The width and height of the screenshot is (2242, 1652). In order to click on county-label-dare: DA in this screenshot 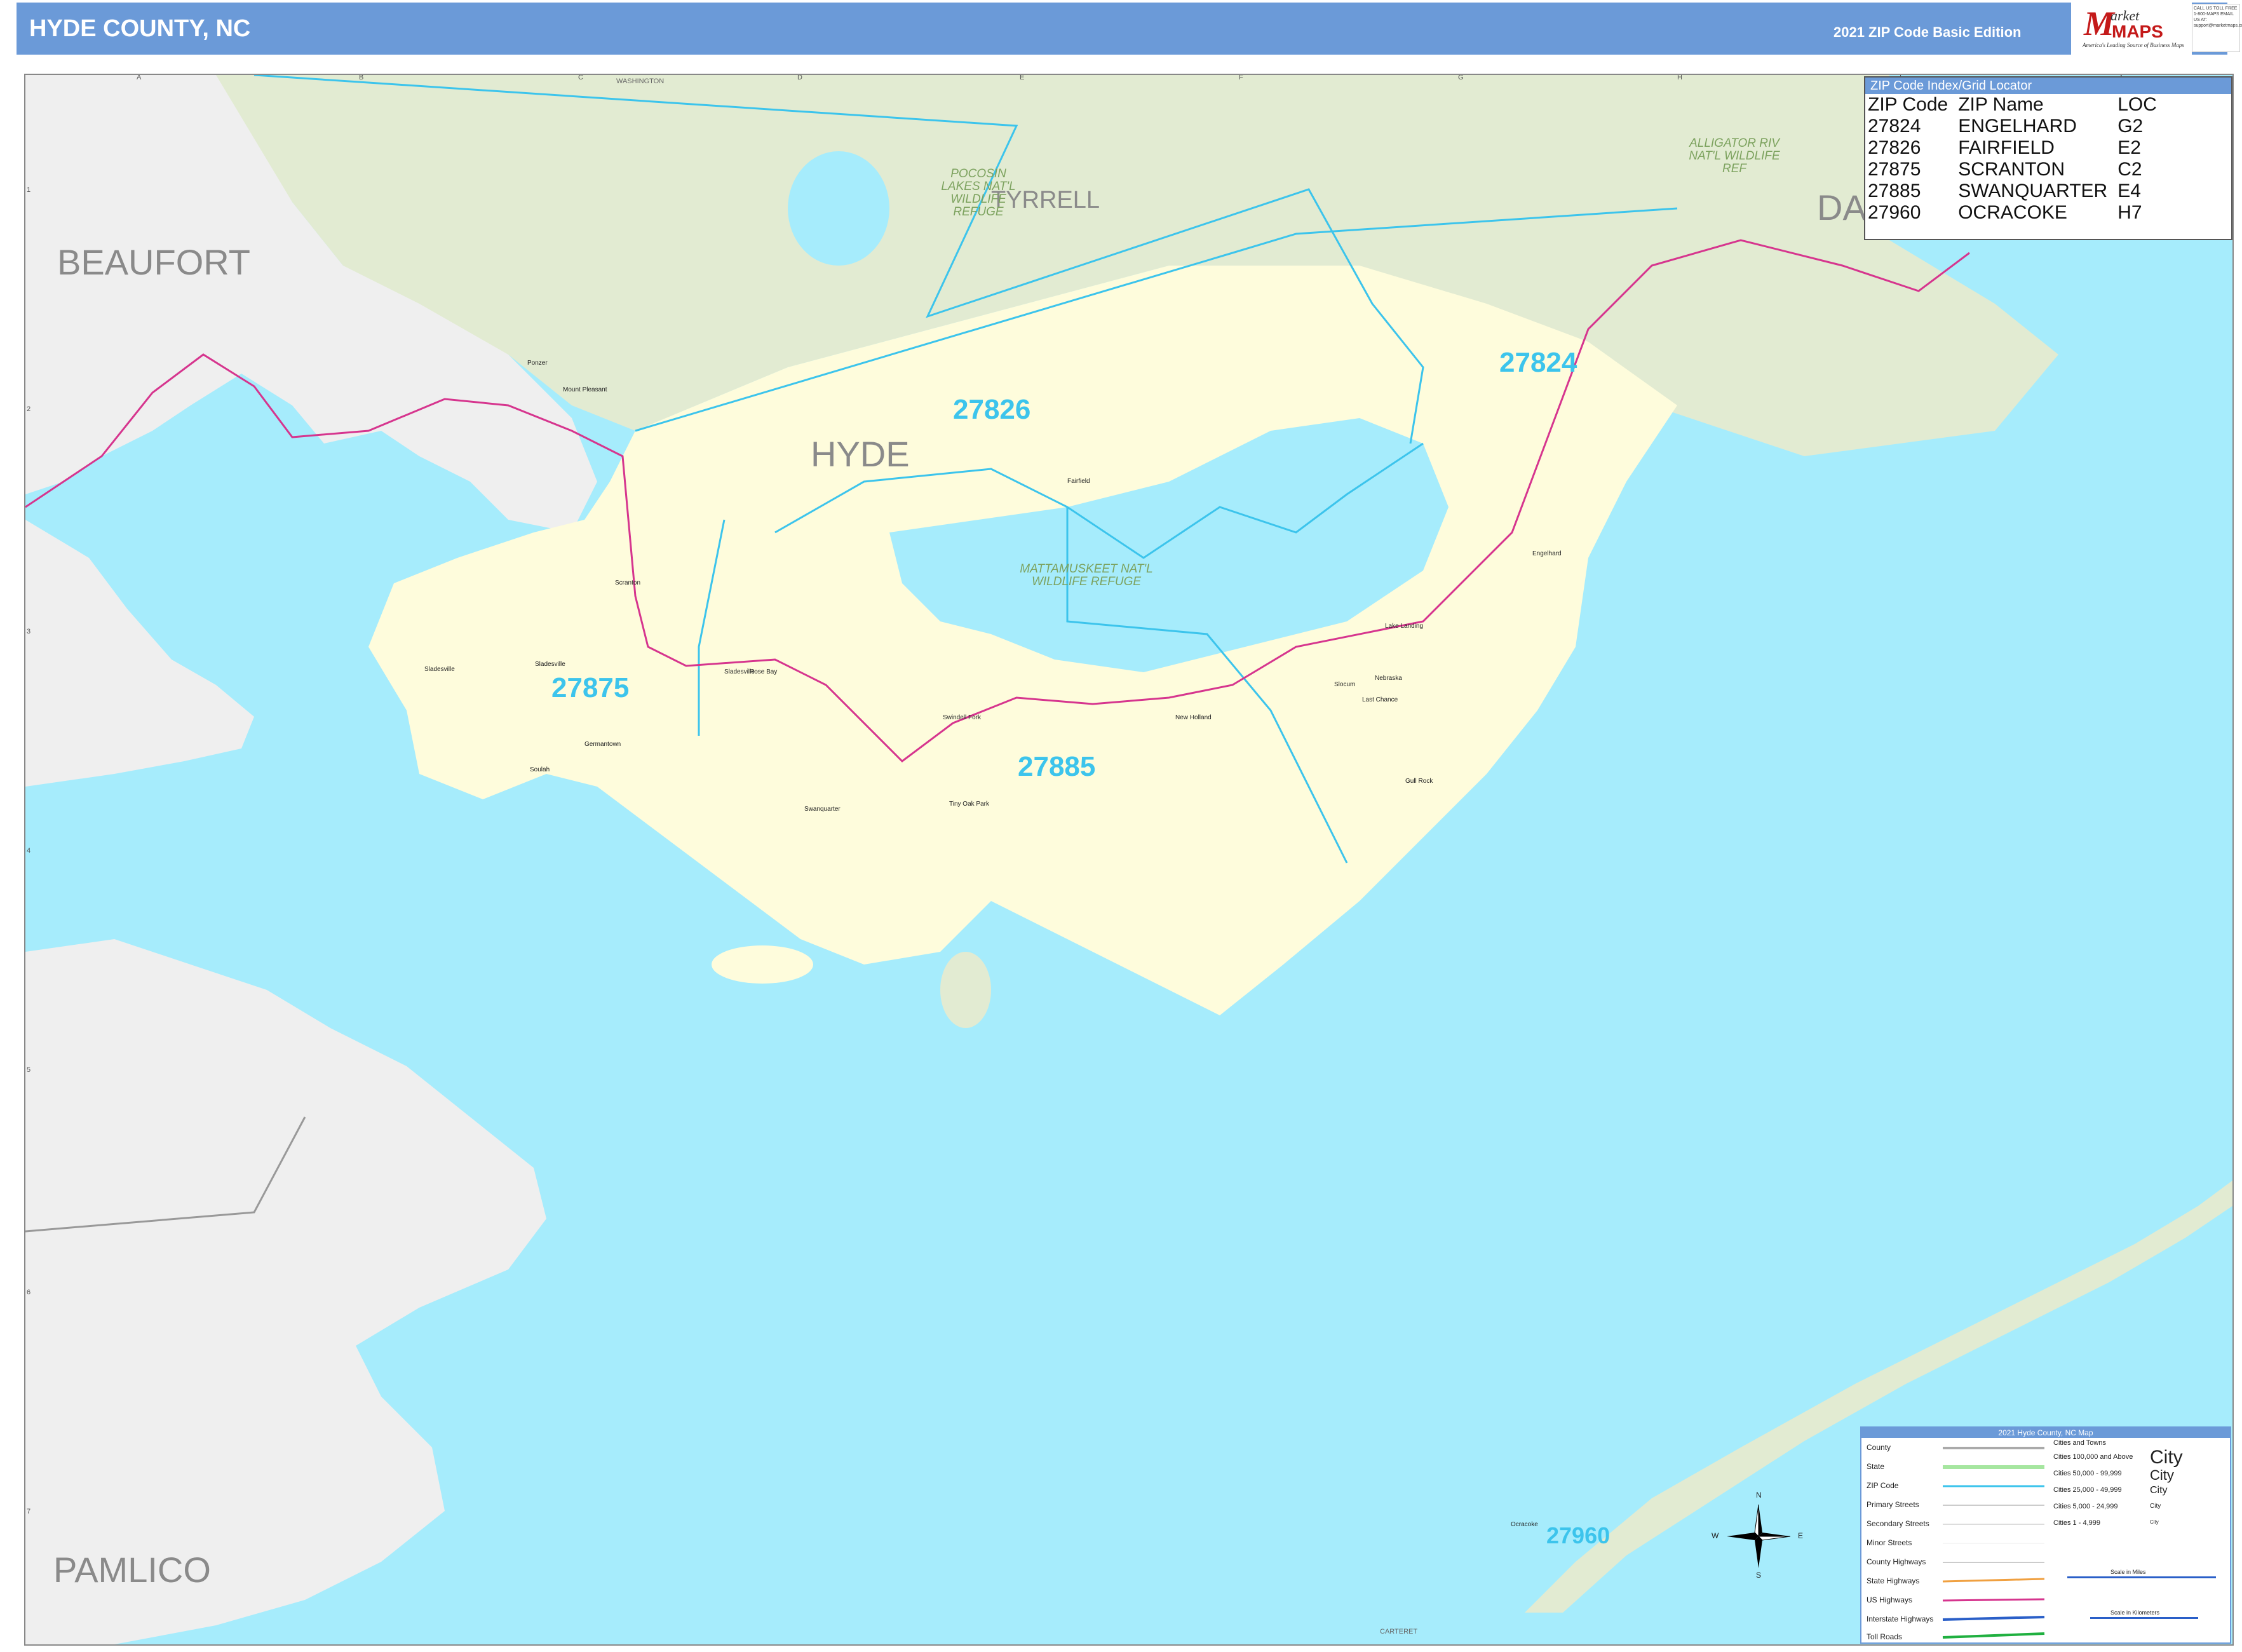, I will do `click(1842, 207)`.